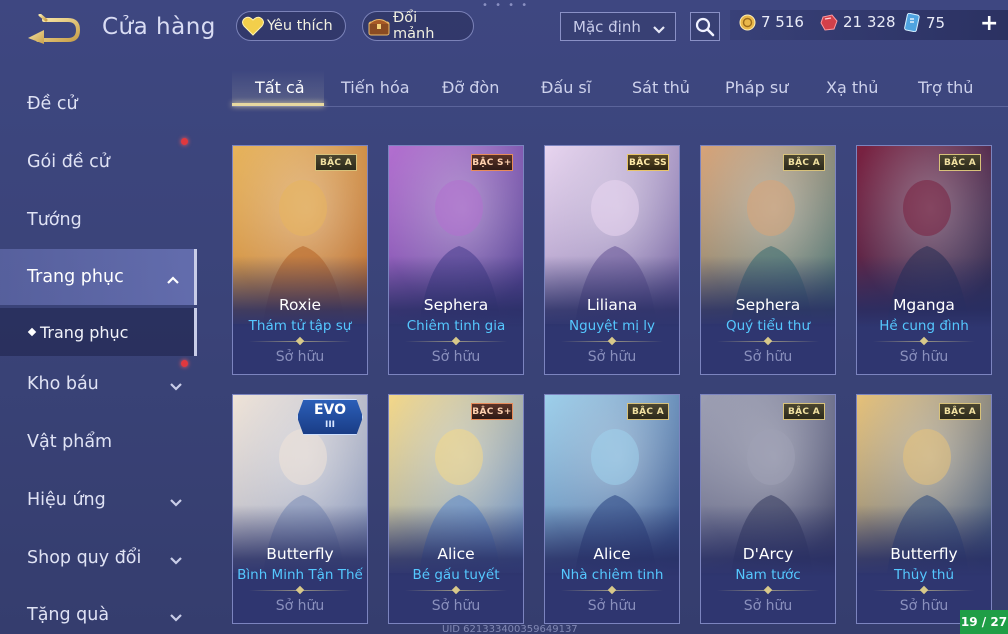 Image resolution: width=1008 pixels, height=634 pixels. I want to click on sidebar-item-label: Kho báu, so click(63, 384).